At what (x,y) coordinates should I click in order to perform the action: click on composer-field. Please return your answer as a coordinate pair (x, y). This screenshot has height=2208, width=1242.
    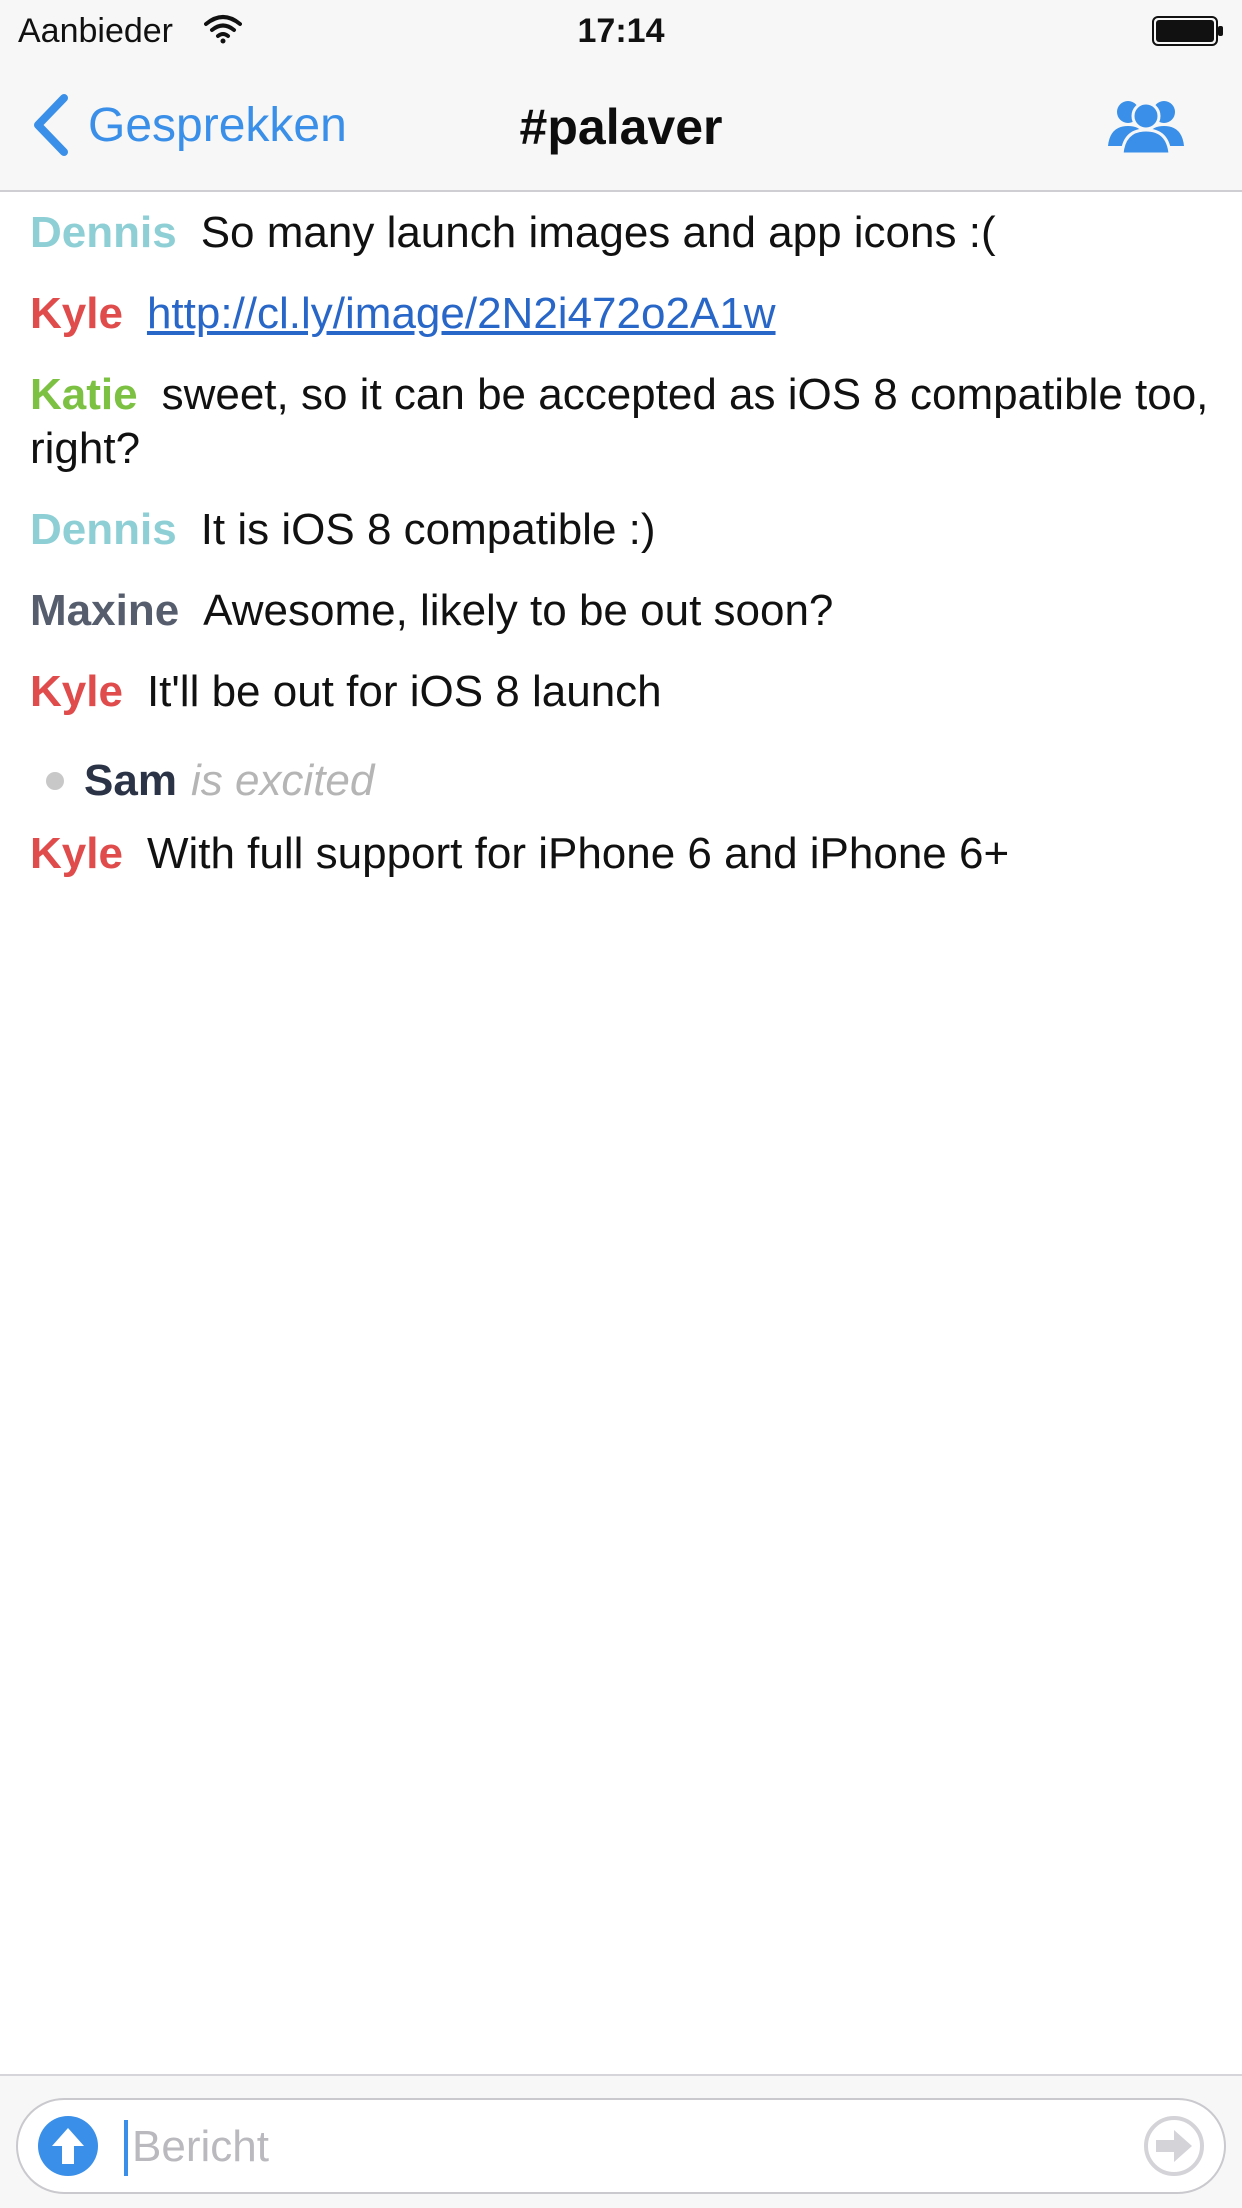
    Looking at the image, I should click on (621, 2146).